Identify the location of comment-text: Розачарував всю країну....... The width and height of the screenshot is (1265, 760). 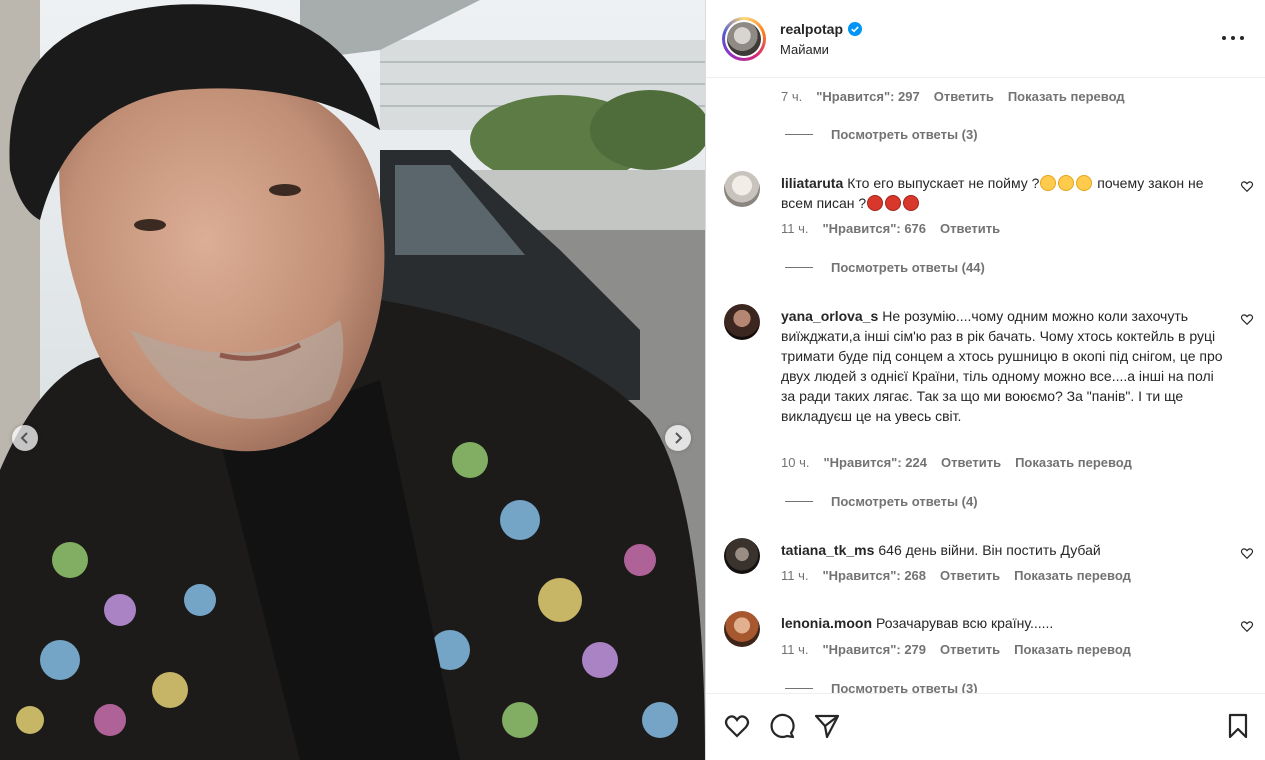
(965, 623).